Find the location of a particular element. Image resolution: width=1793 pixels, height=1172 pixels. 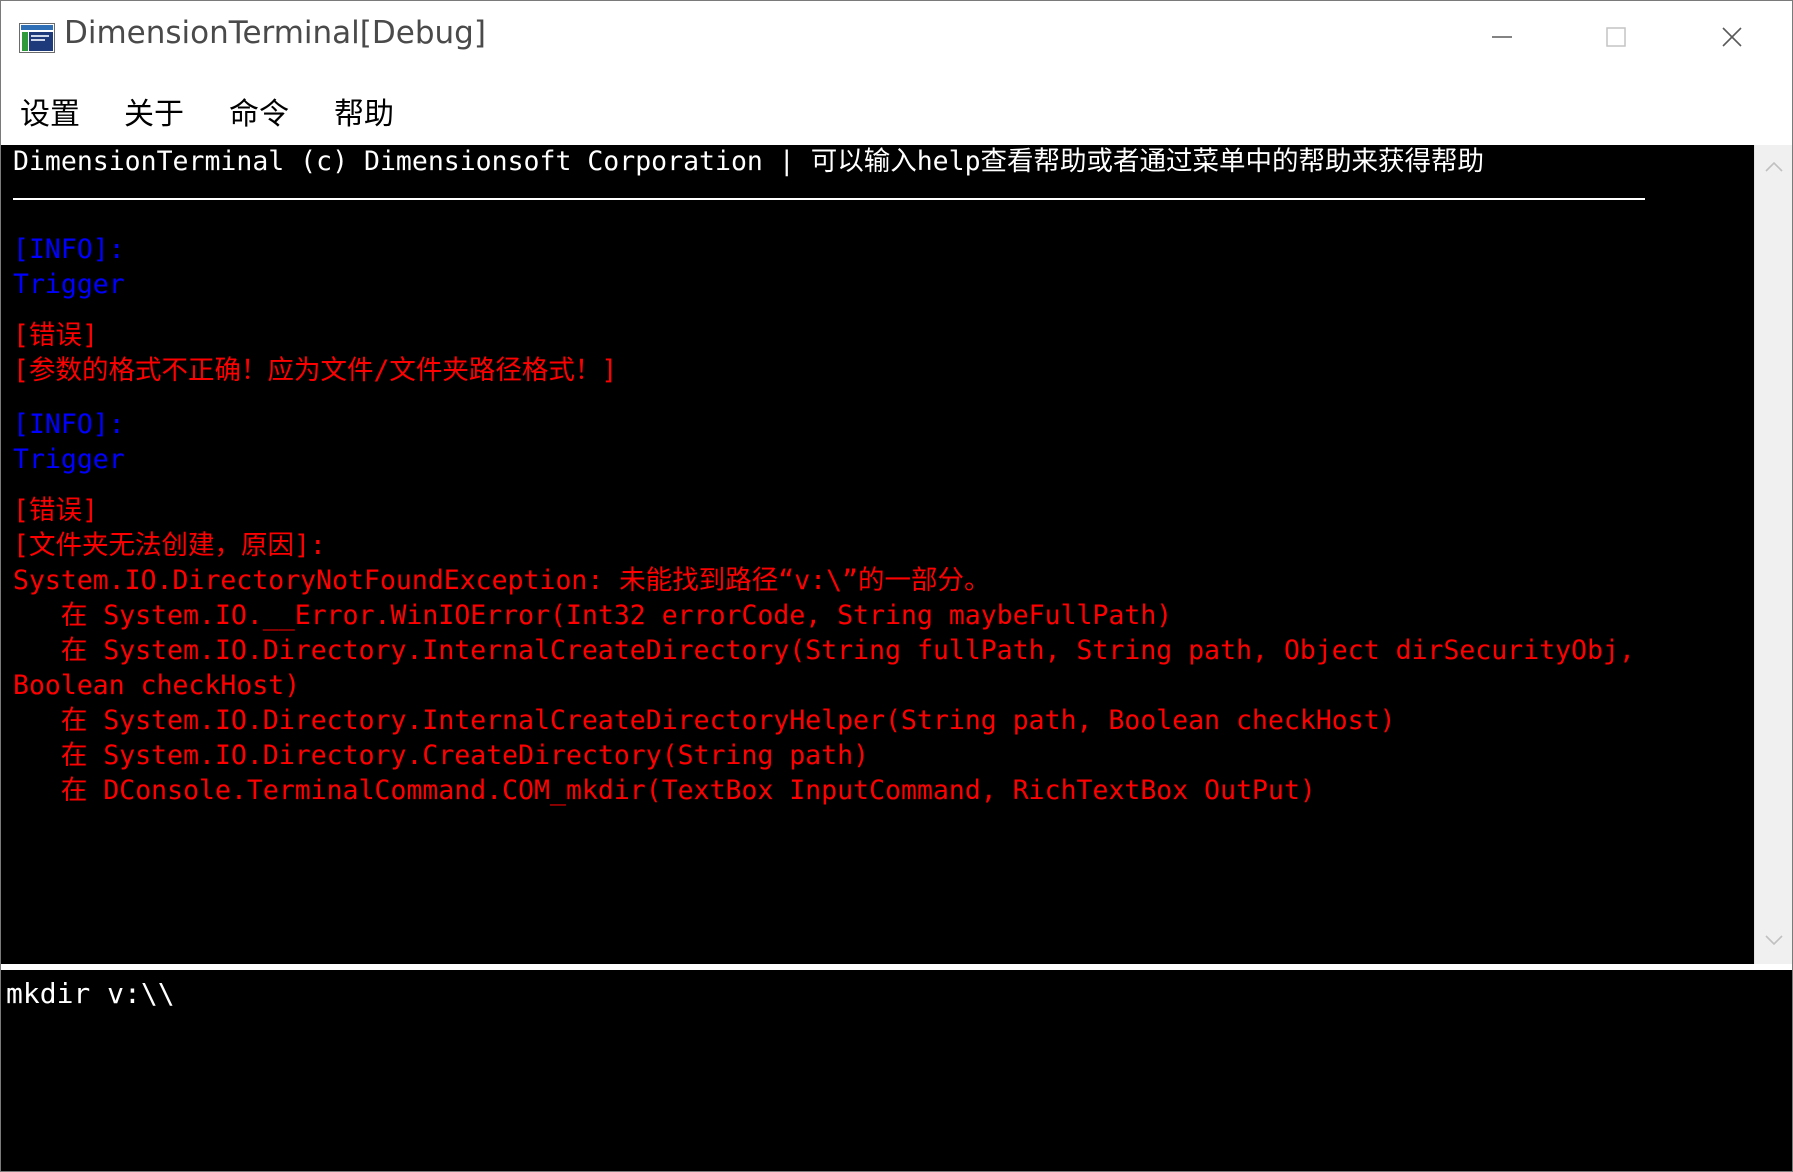

chevron-down-icon is located at coordinates (1774, 942).